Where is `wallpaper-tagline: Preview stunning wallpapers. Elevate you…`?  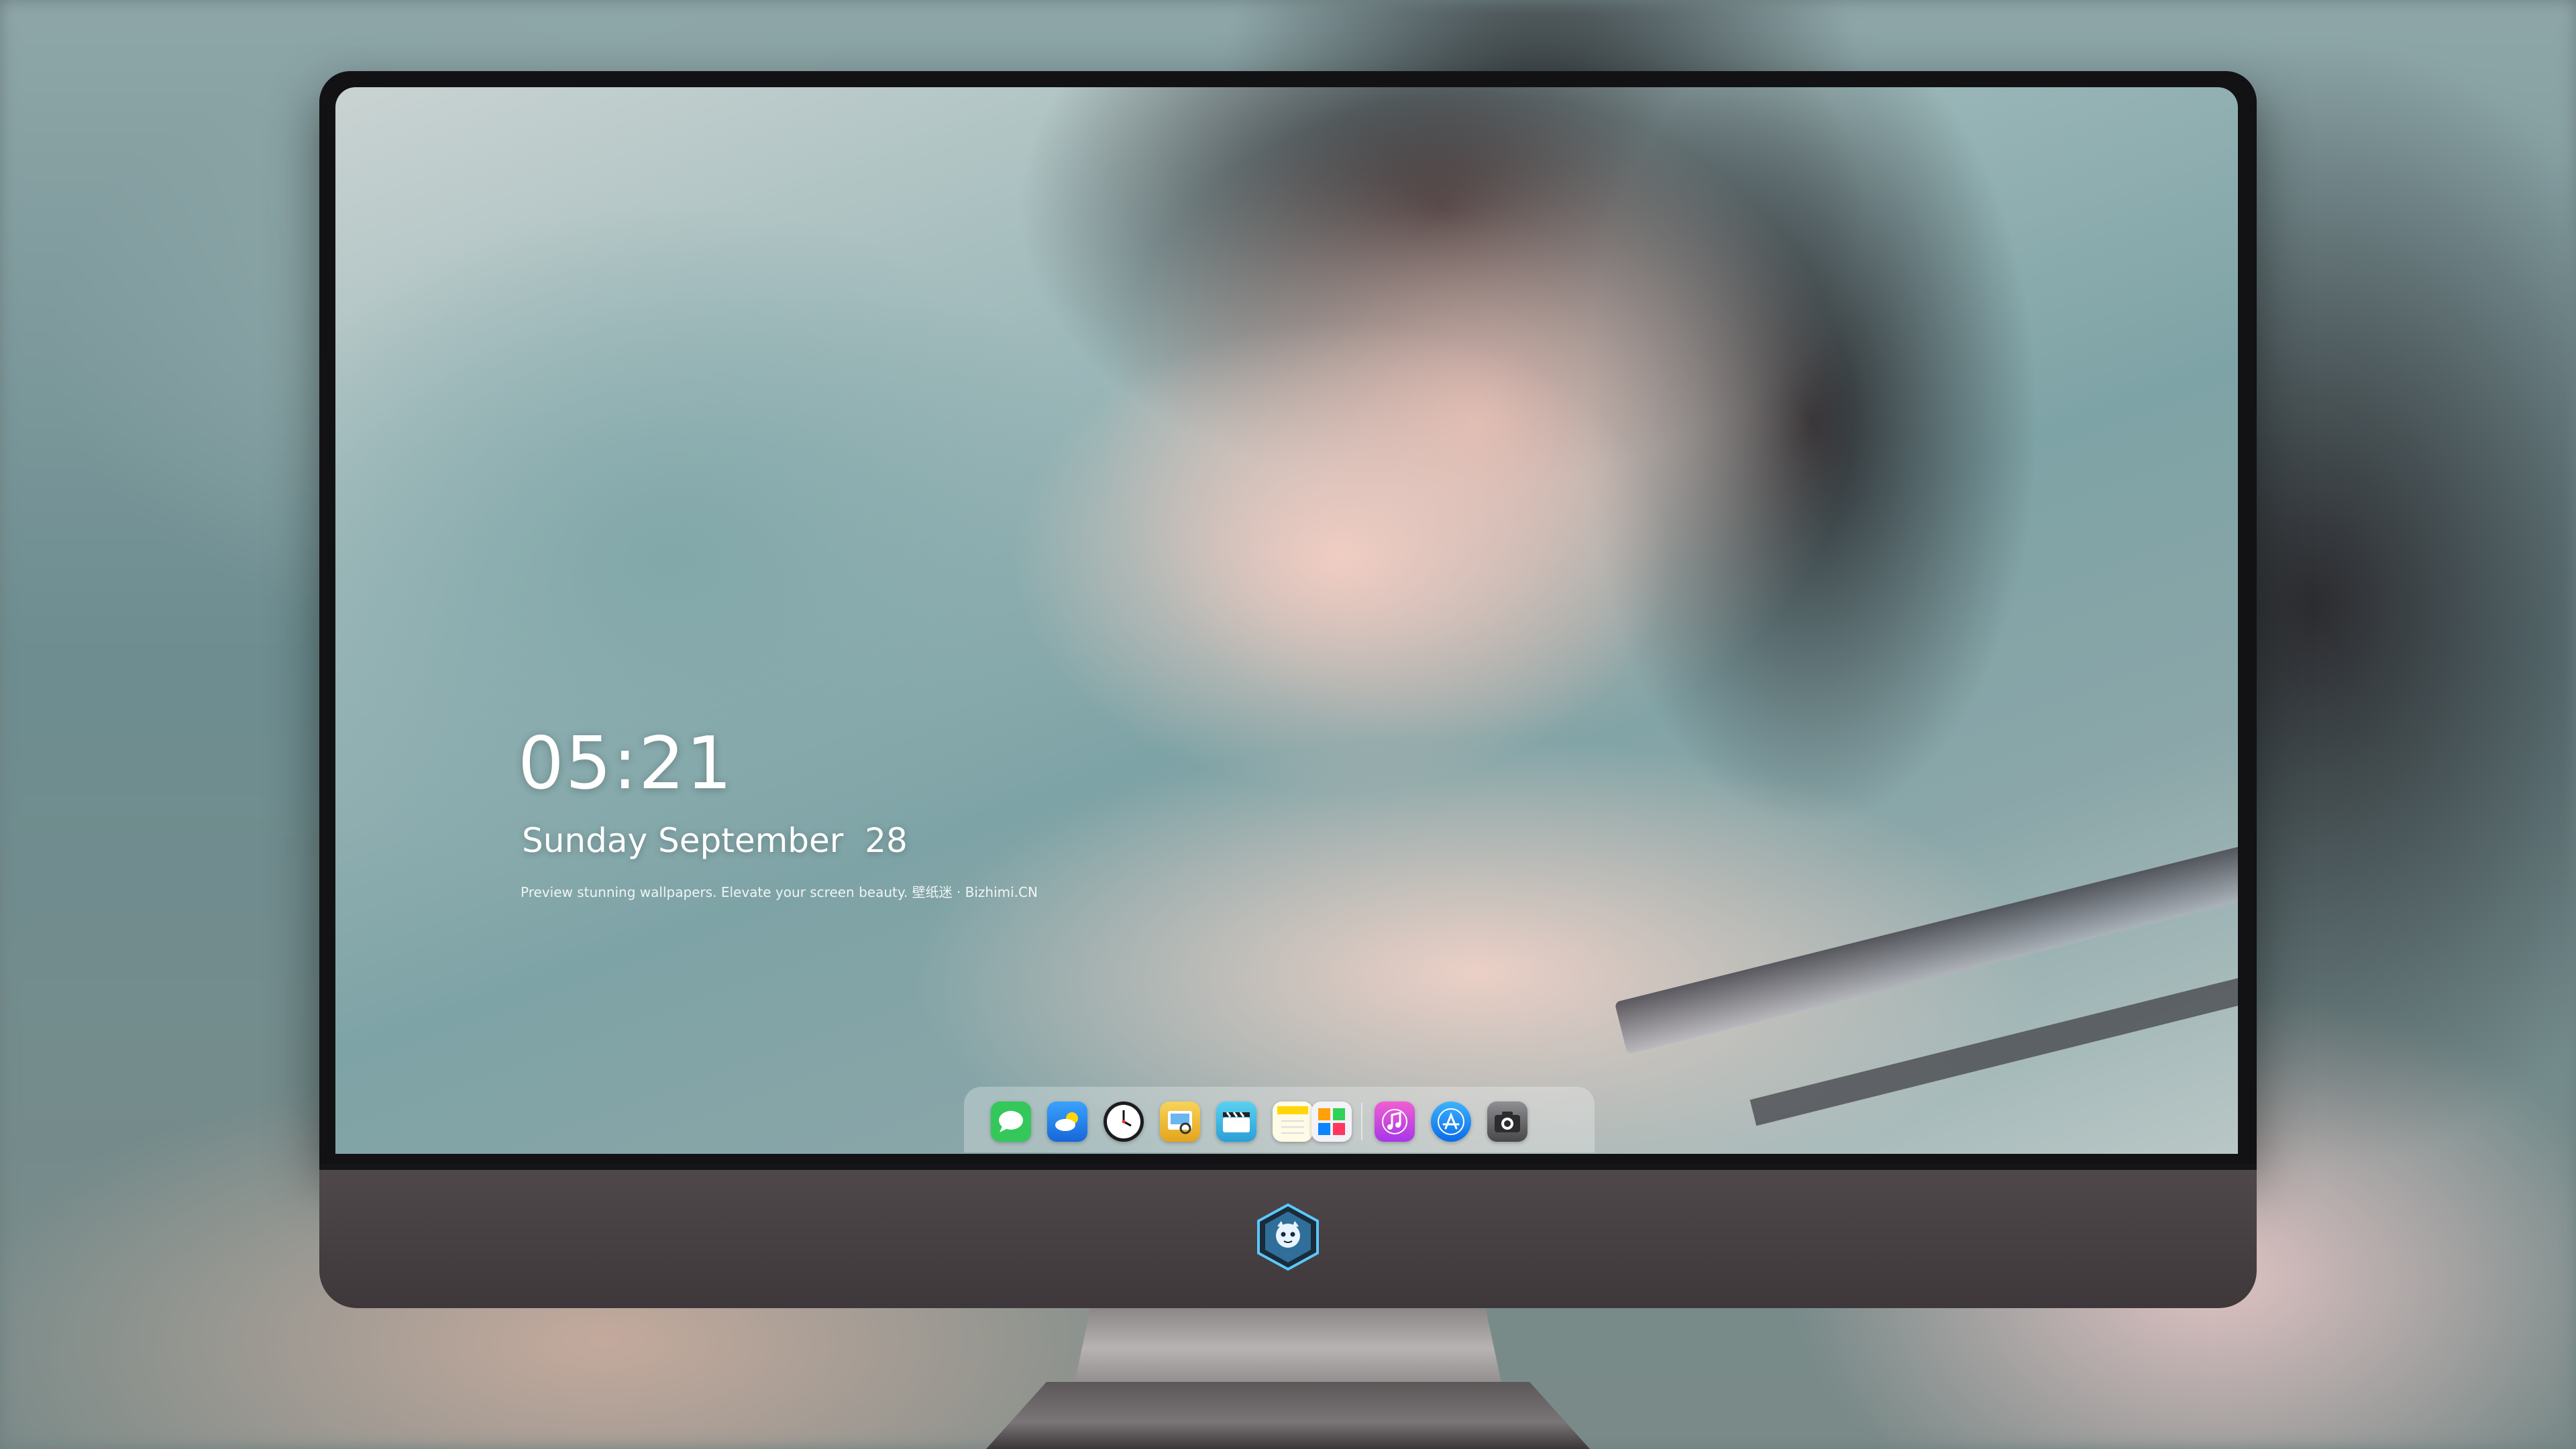 wallpaper-tagline: Preview stunning wallpapers. Elevate you… is located at coordinates (779, 892).